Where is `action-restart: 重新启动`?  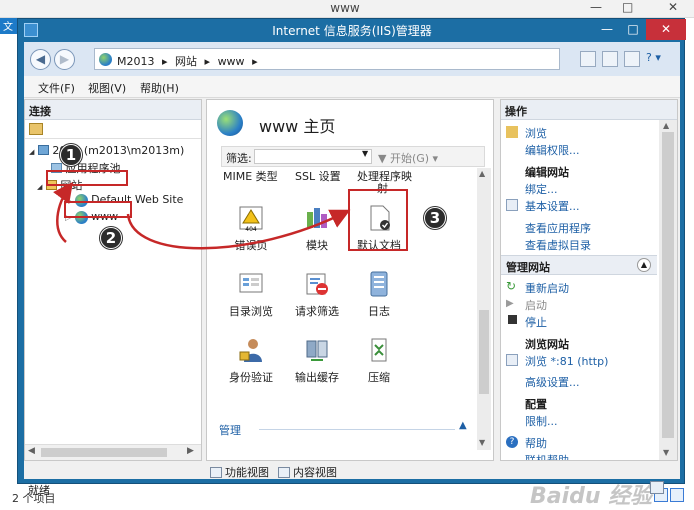
action-restart: 重新启动 is located at coordinates (547, 288).